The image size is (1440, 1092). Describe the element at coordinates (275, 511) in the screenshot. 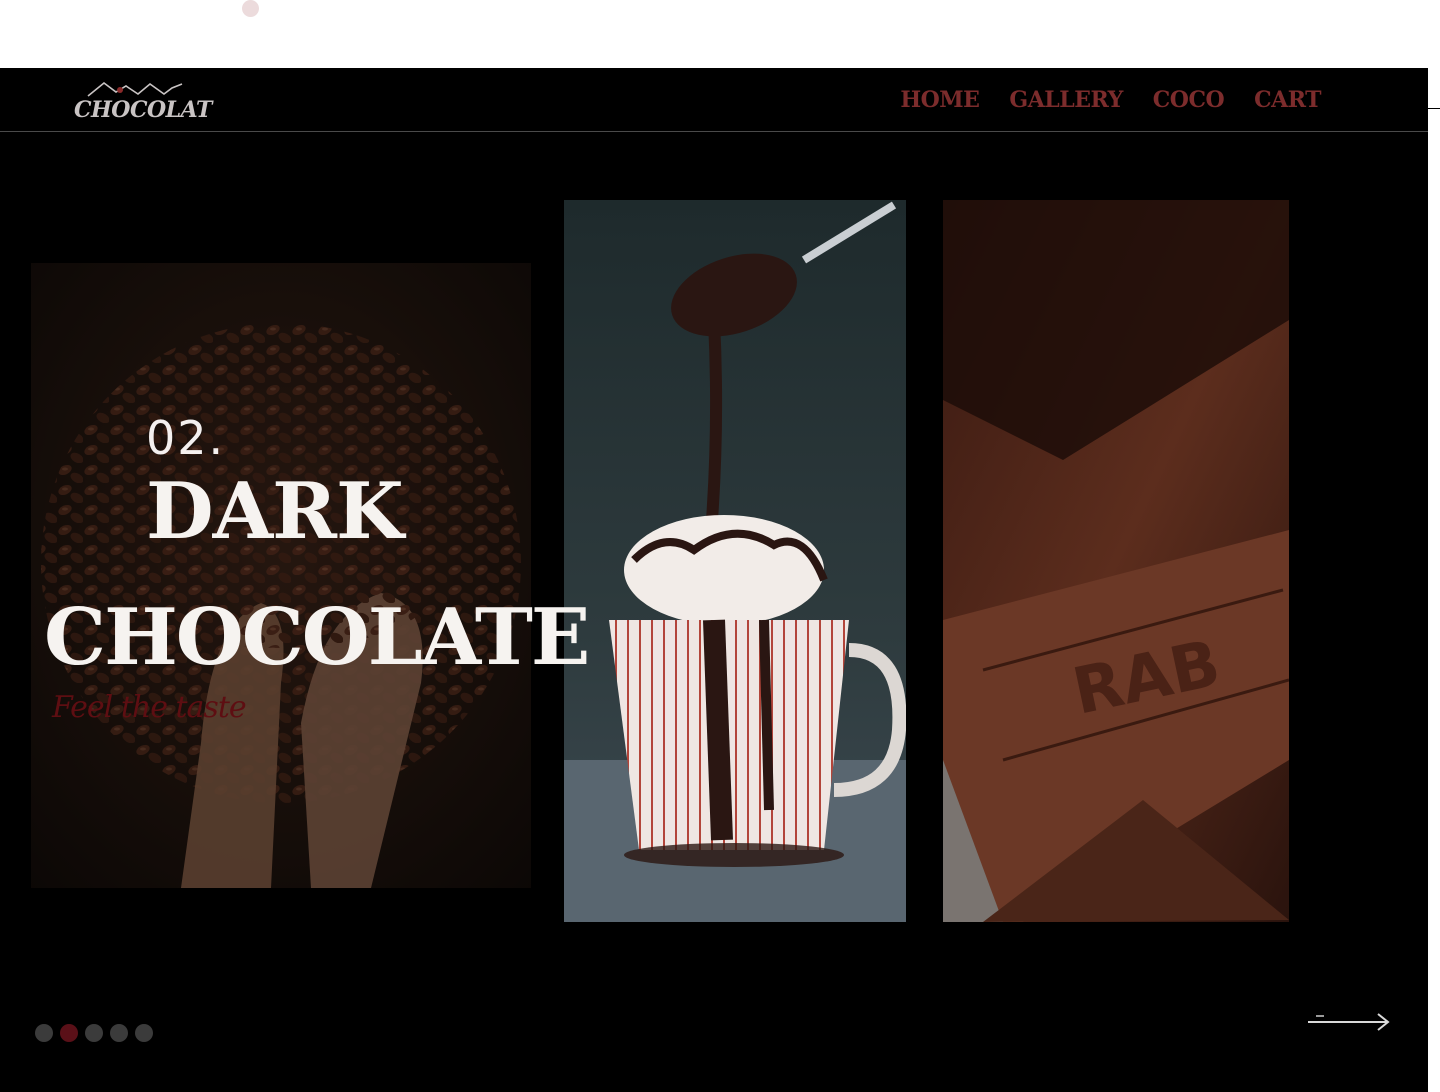

I see `hero-title-line-1: DARK` at that location.